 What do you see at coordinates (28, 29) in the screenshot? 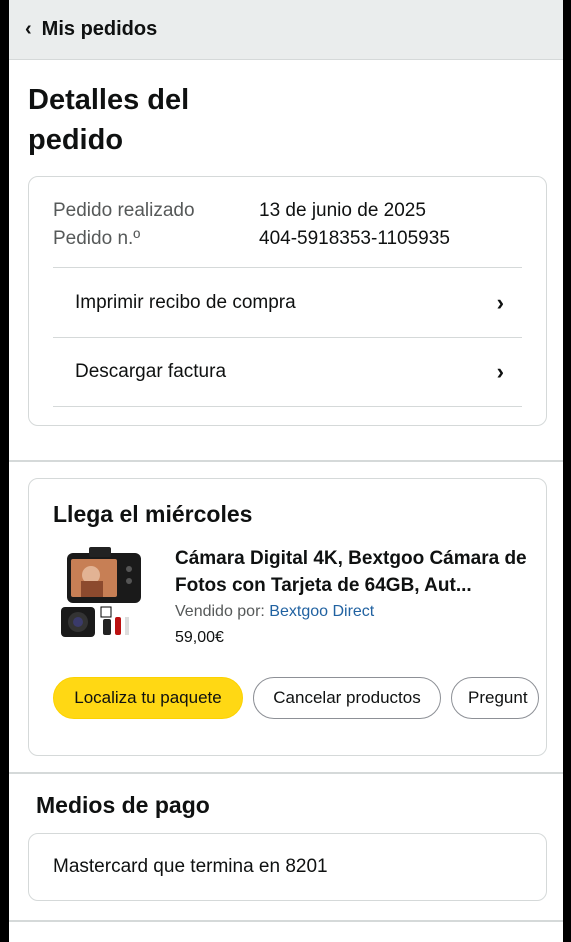
I see `chevron-left-icon: ‹` at bounding box center [28, 29].